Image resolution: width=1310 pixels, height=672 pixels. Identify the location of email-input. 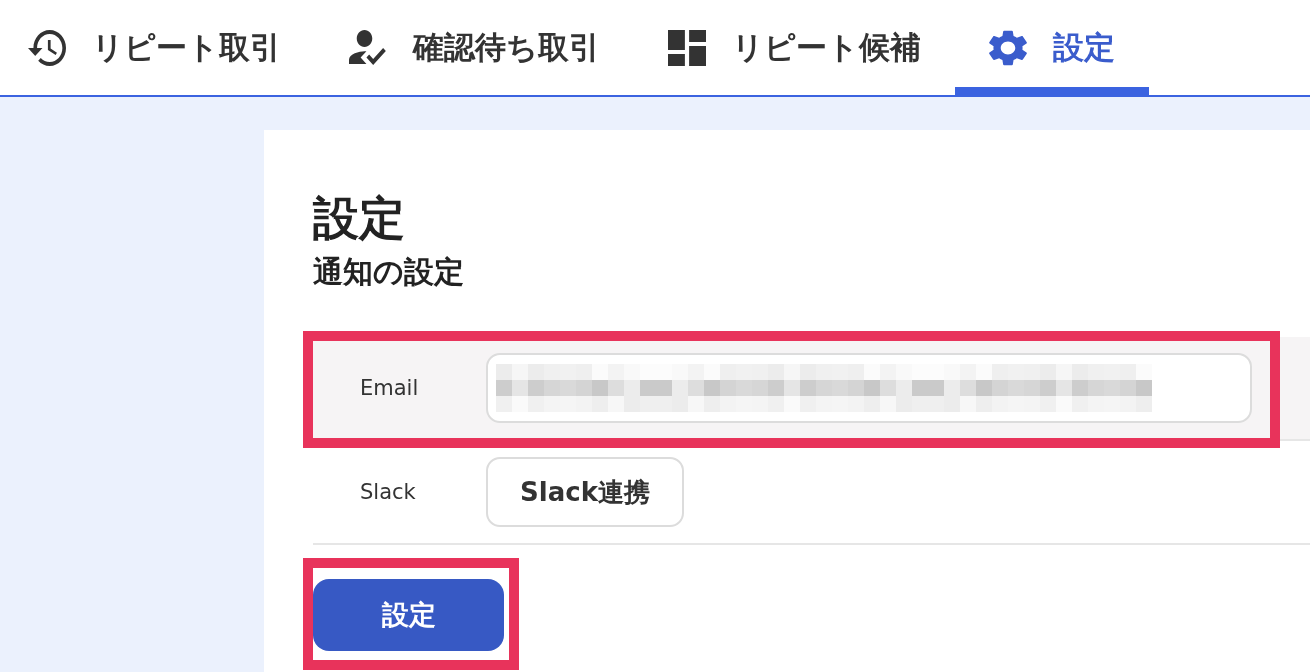
(869, 388).